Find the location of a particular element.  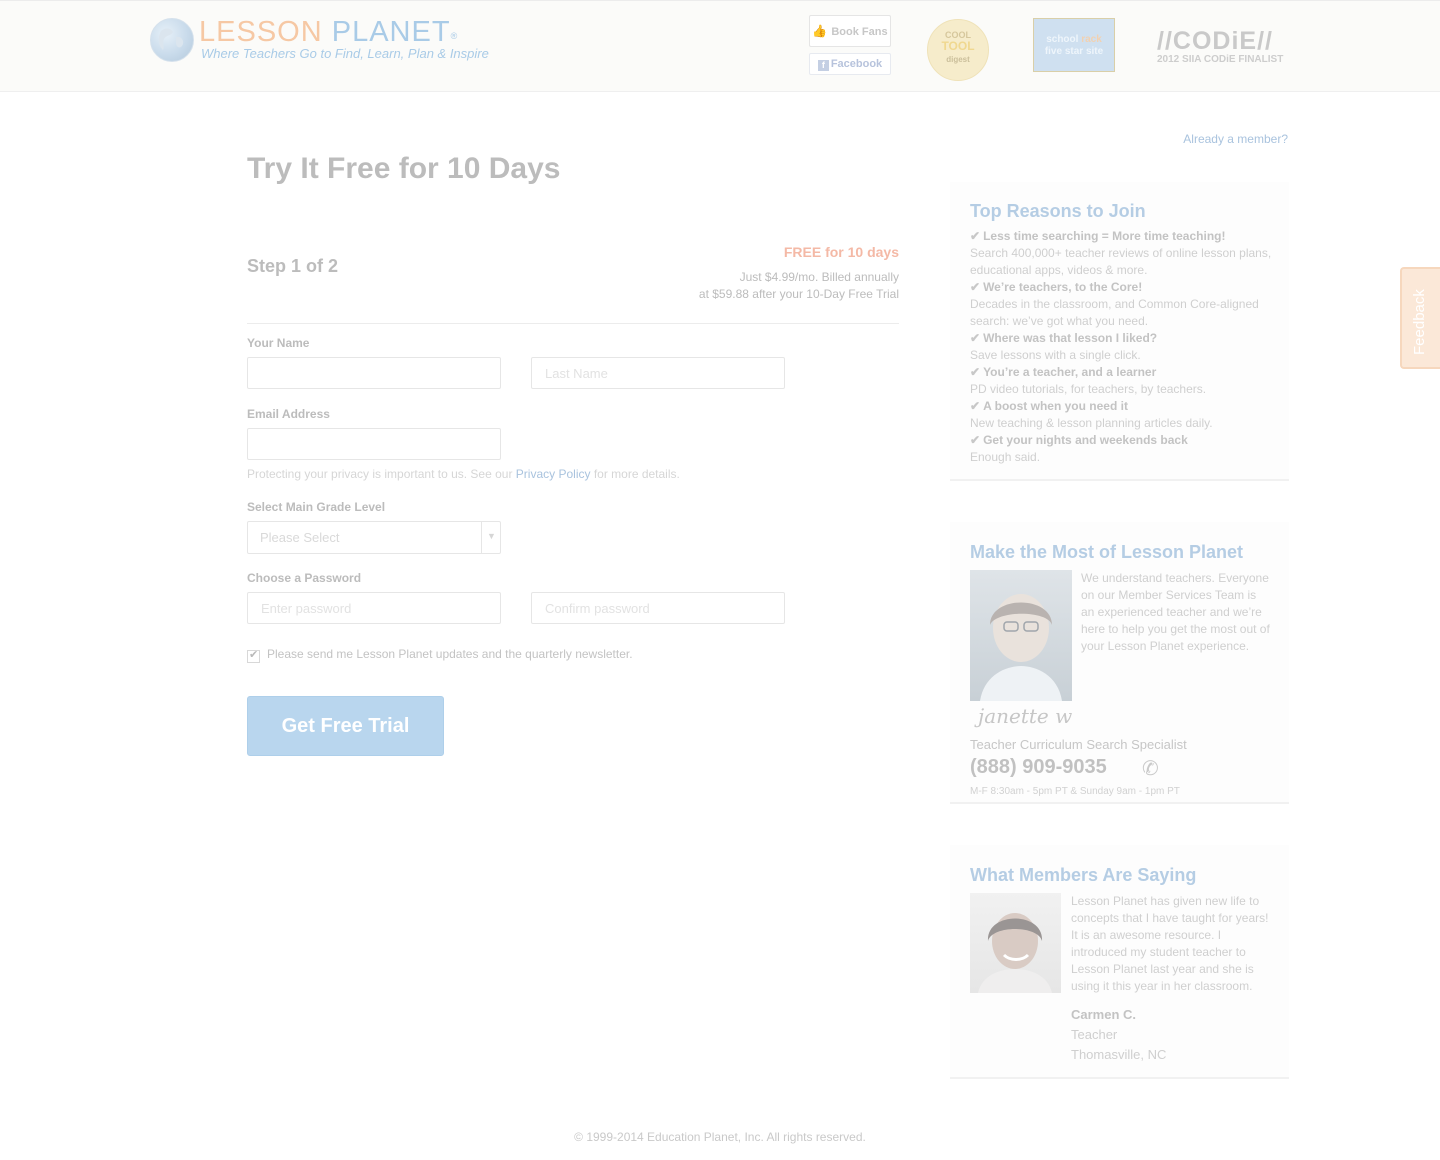

grade-selected-value: Please Select is located at coordinates (300, 537).